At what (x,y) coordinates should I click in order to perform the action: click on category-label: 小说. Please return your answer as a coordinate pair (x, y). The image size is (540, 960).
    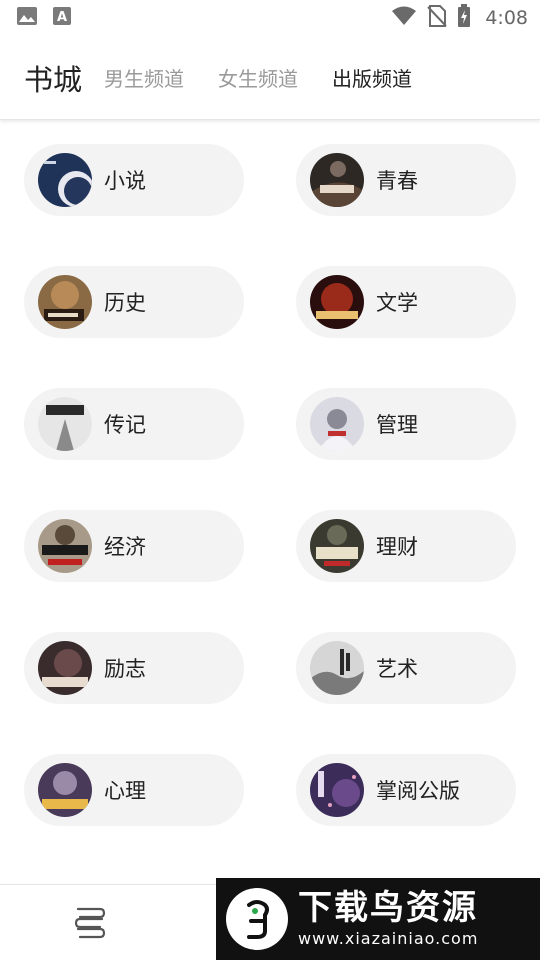
    Looking at the image, I should click on (125, 181).